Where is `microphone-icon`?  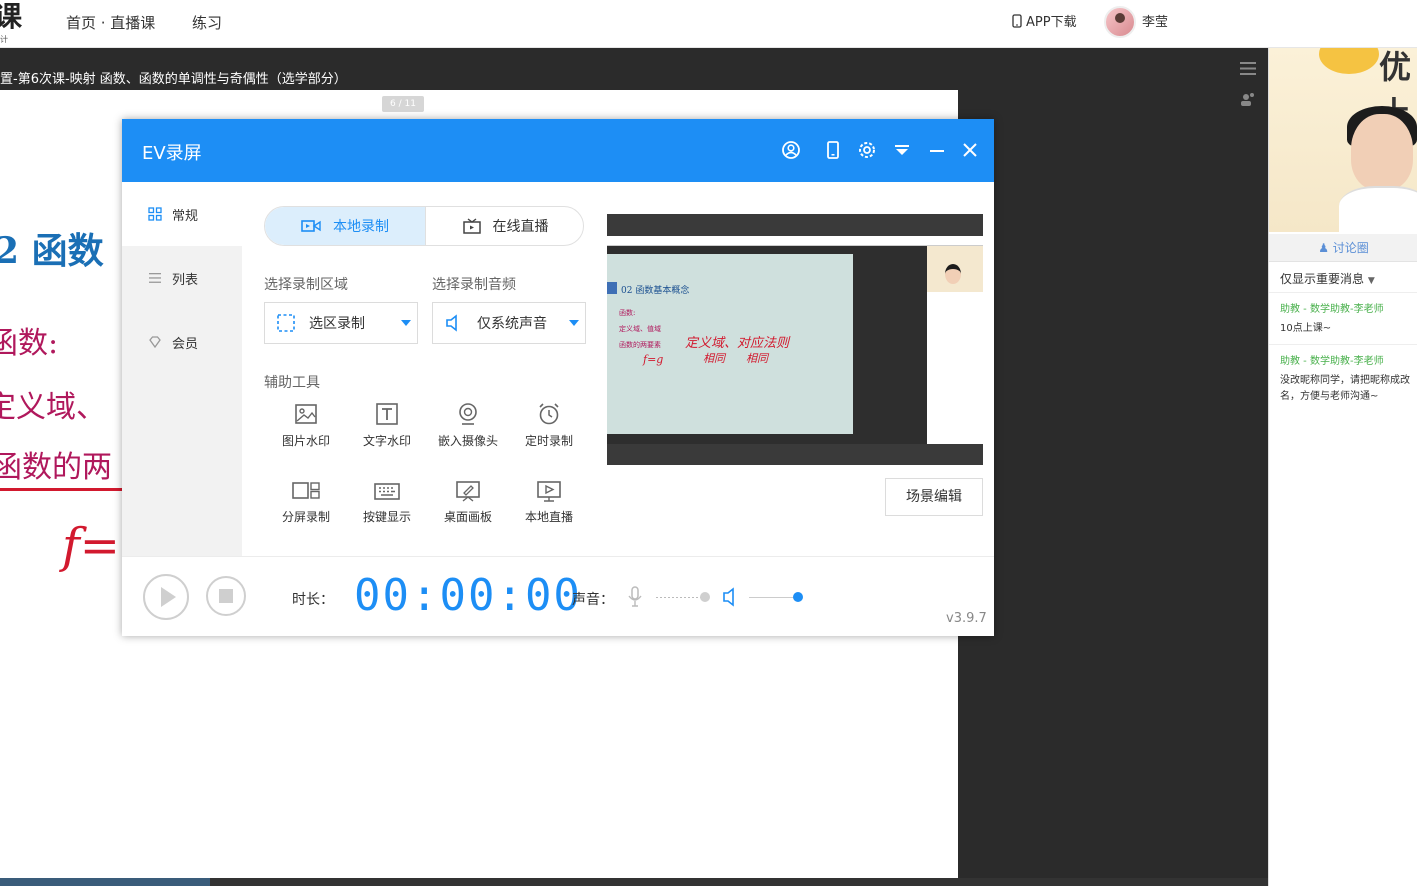
microphone-icon is located at coordinates (635, 597).